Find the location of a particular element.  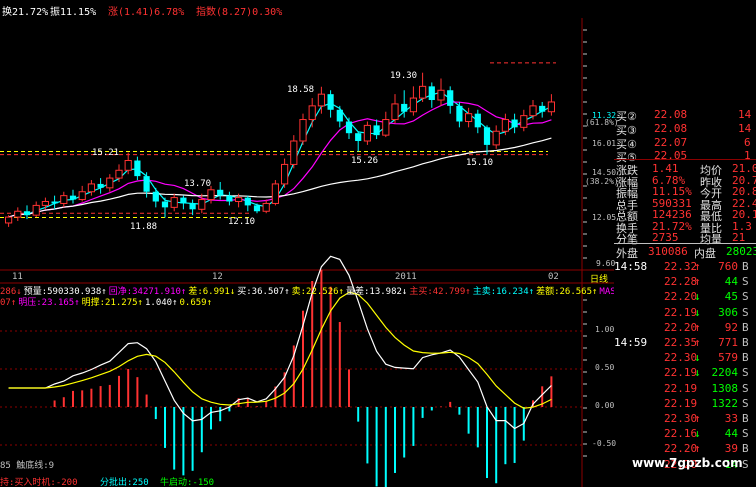

divider is located at coordinates (685, 243).